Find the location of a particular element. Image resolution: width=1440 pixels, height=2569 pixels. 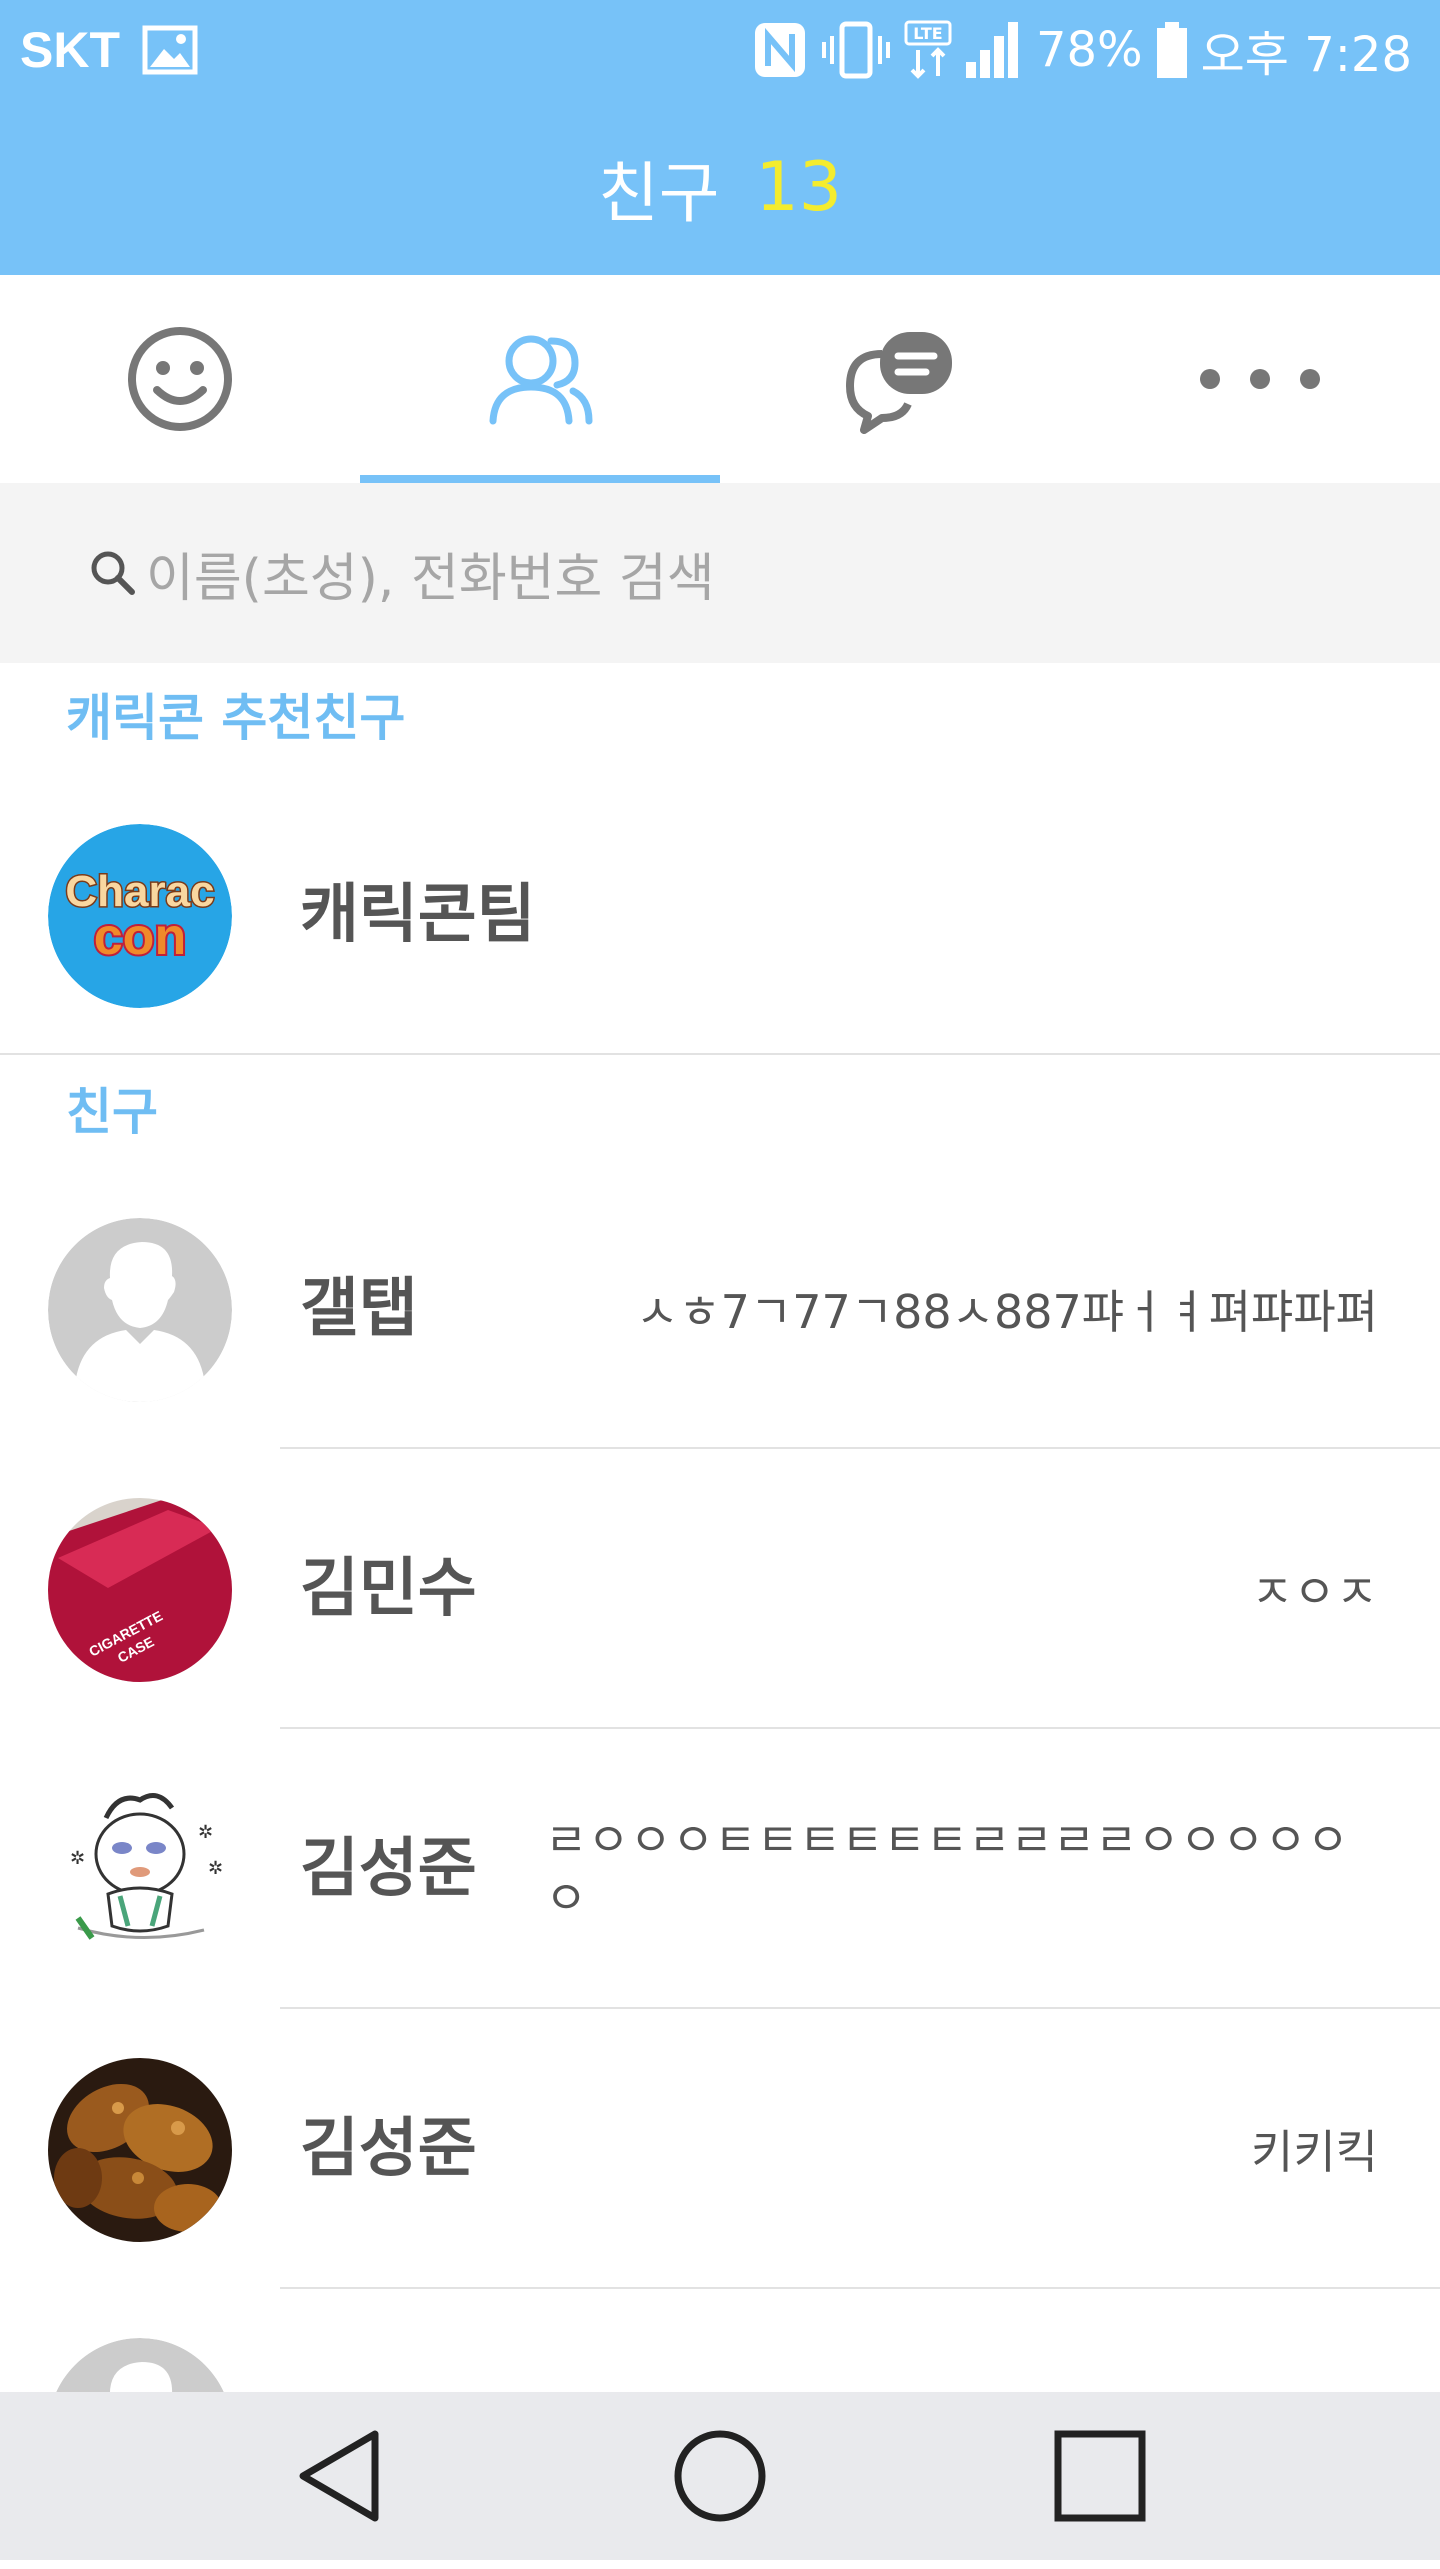

divider is located at coordinates (720, 1054).